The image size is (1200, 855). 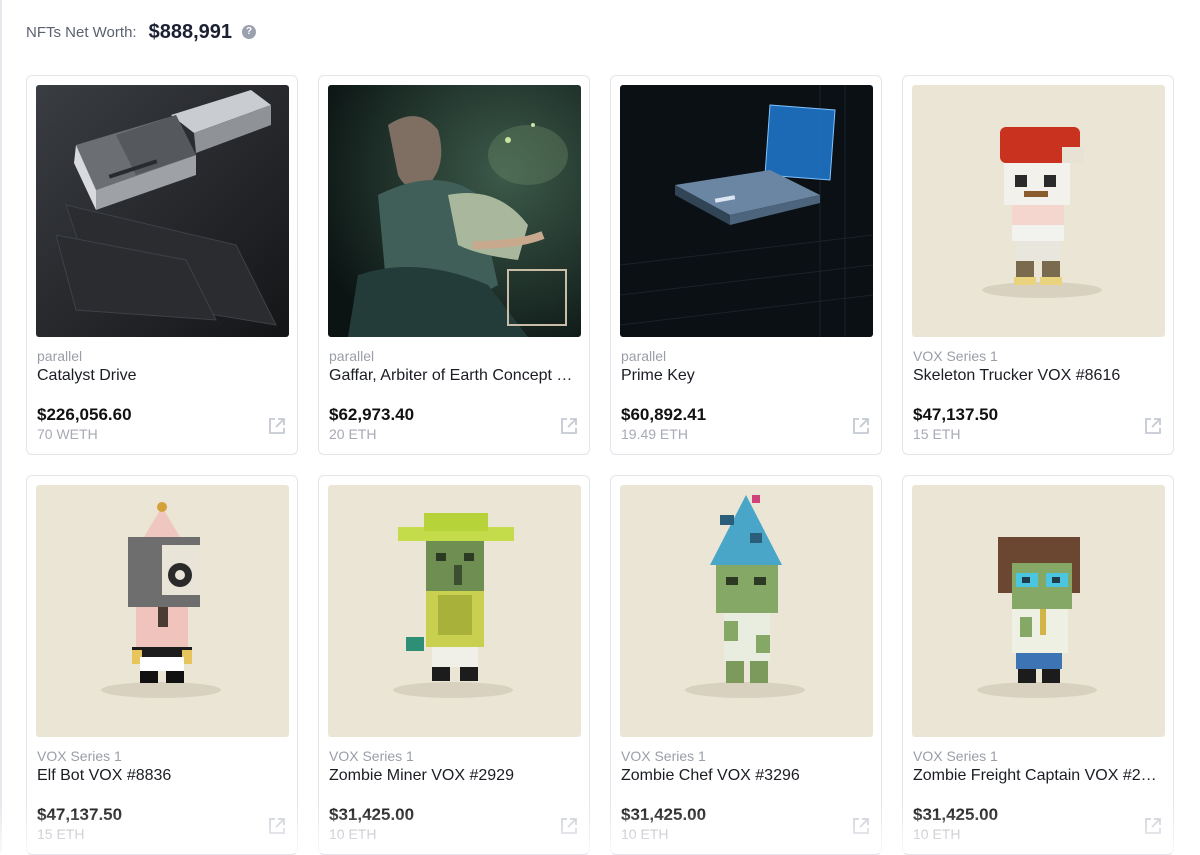 What do you see at coordinates (654, 434) in the screenshot?
I see `crypto-price: 19.49 ETH` at bounding box center [654, 434].